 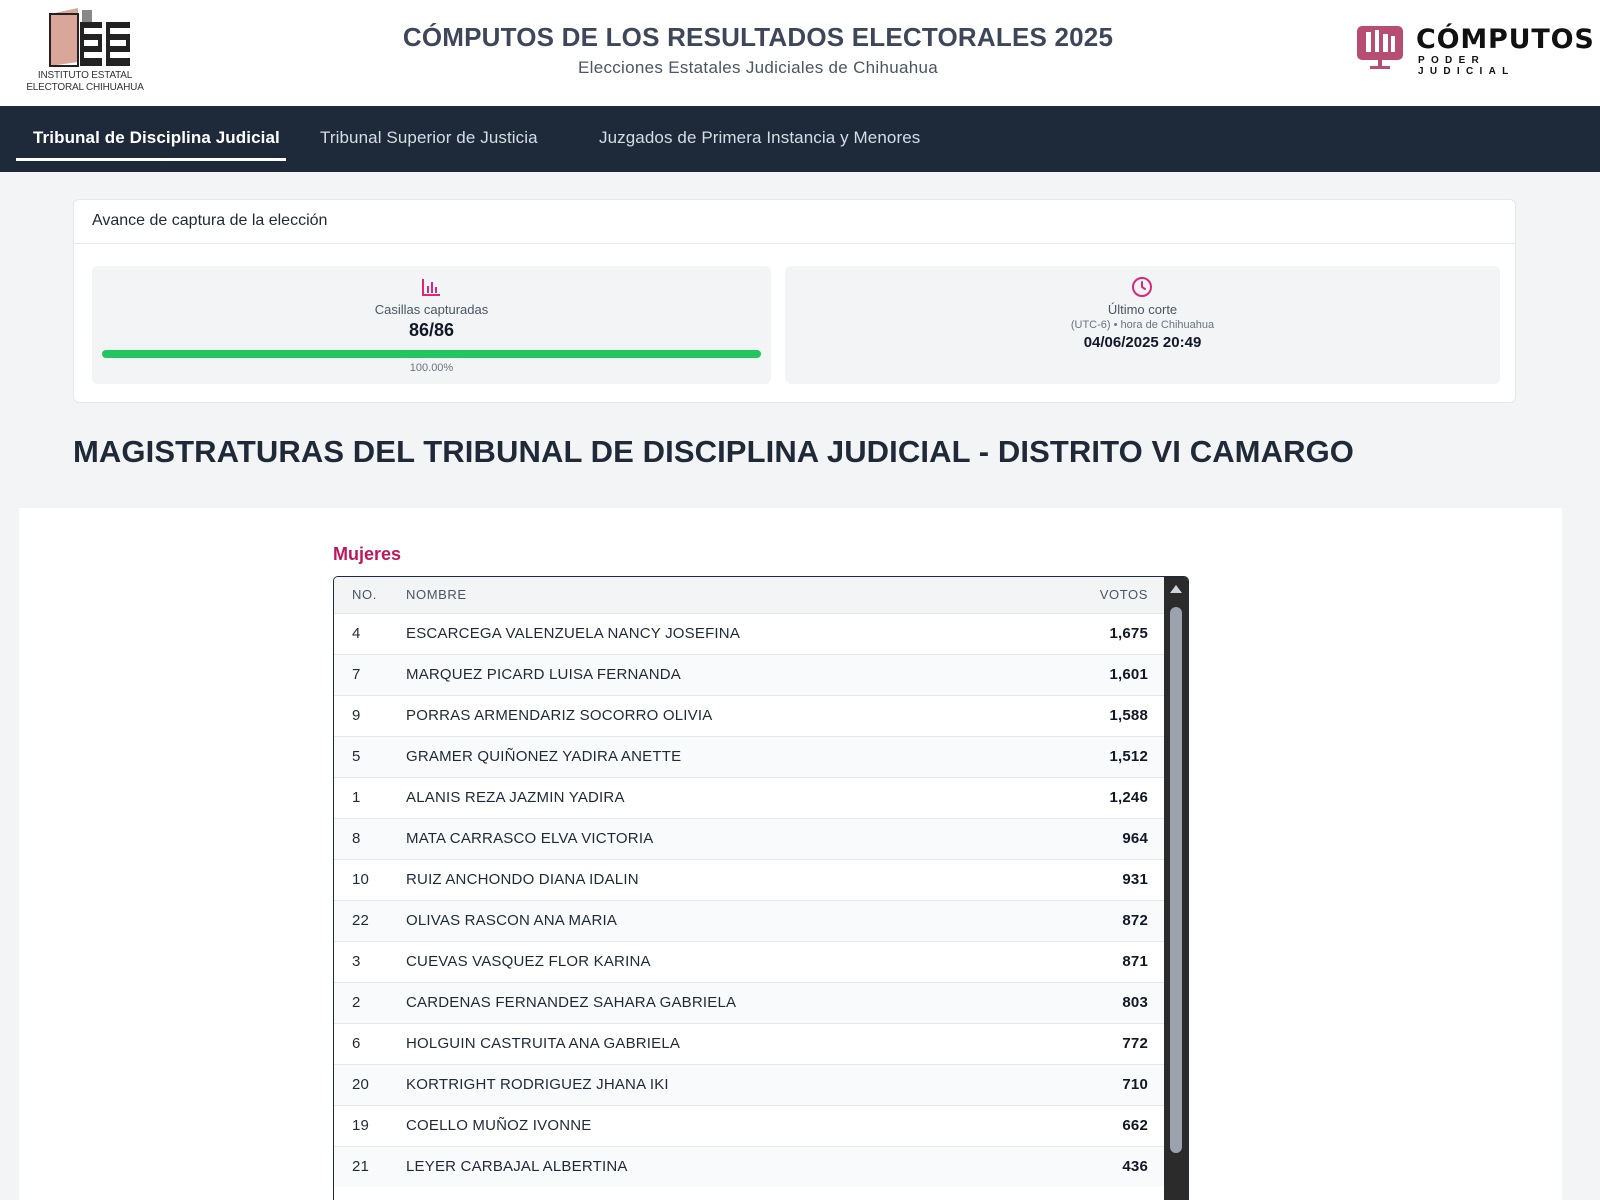 I want to click on cutoff-timezone: (UTC-6) • hora de Chihuahua, so click(x=1142, y=325).